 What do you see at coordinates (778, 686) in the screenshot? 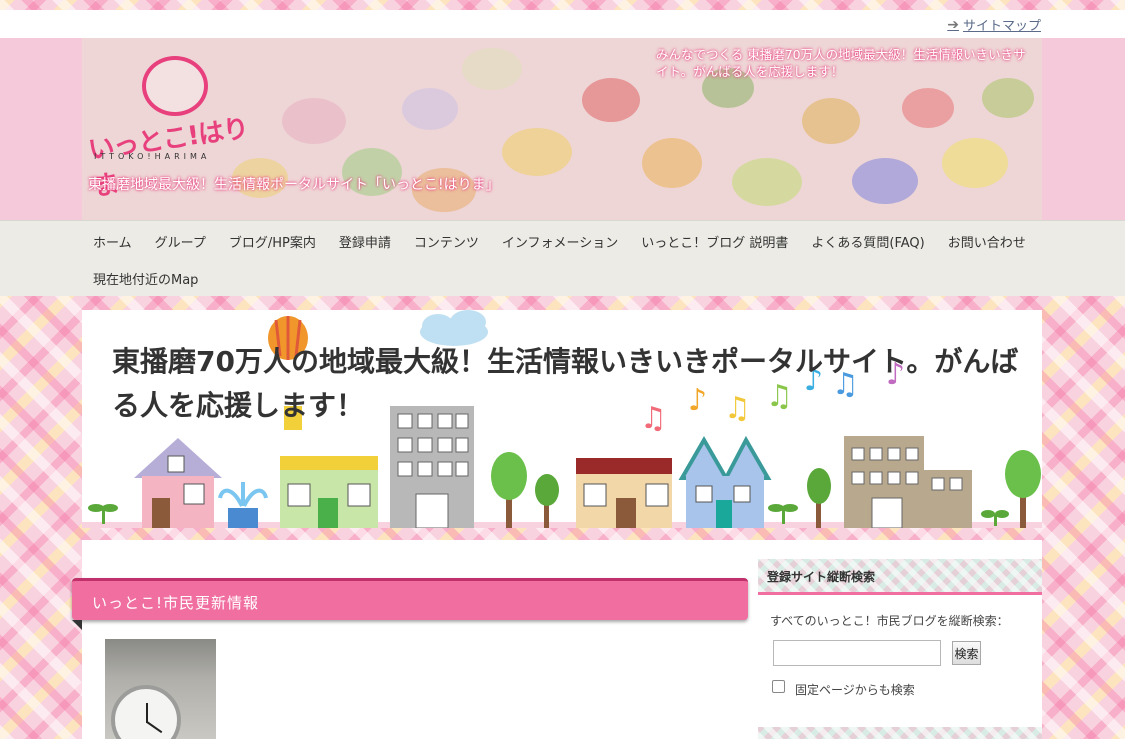
I see `include-pages-checkbox` at bounding box center [778, 686].